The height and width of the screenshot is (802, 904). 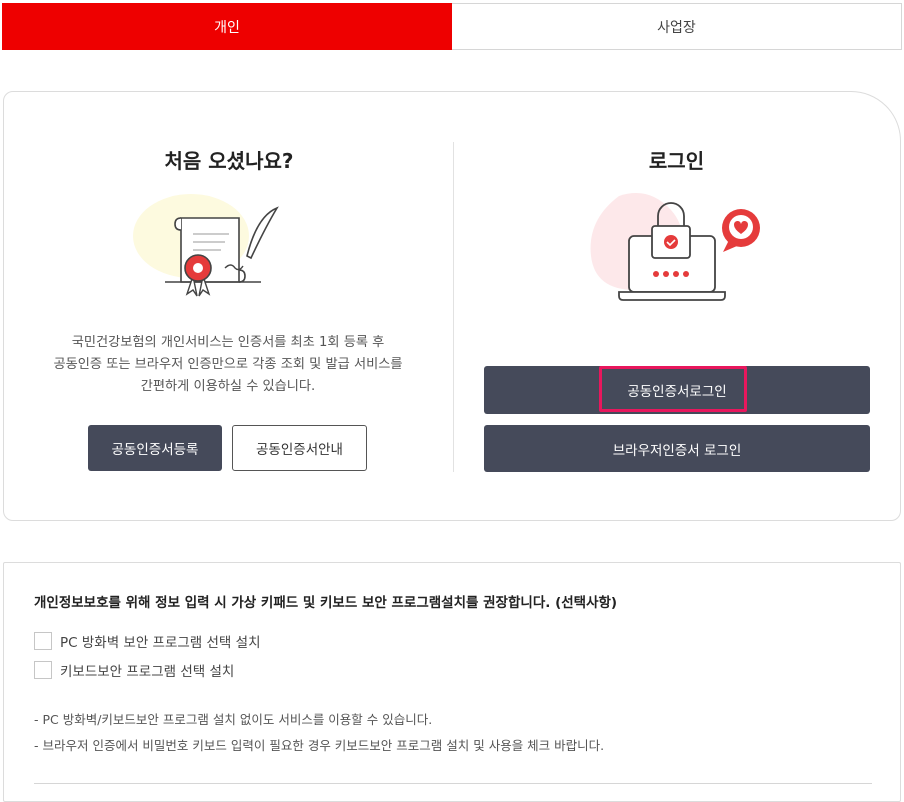 I want to click on keyboard-security-option: 키보드보안 프로그램 선택 설치, so click(x=134, y=670).